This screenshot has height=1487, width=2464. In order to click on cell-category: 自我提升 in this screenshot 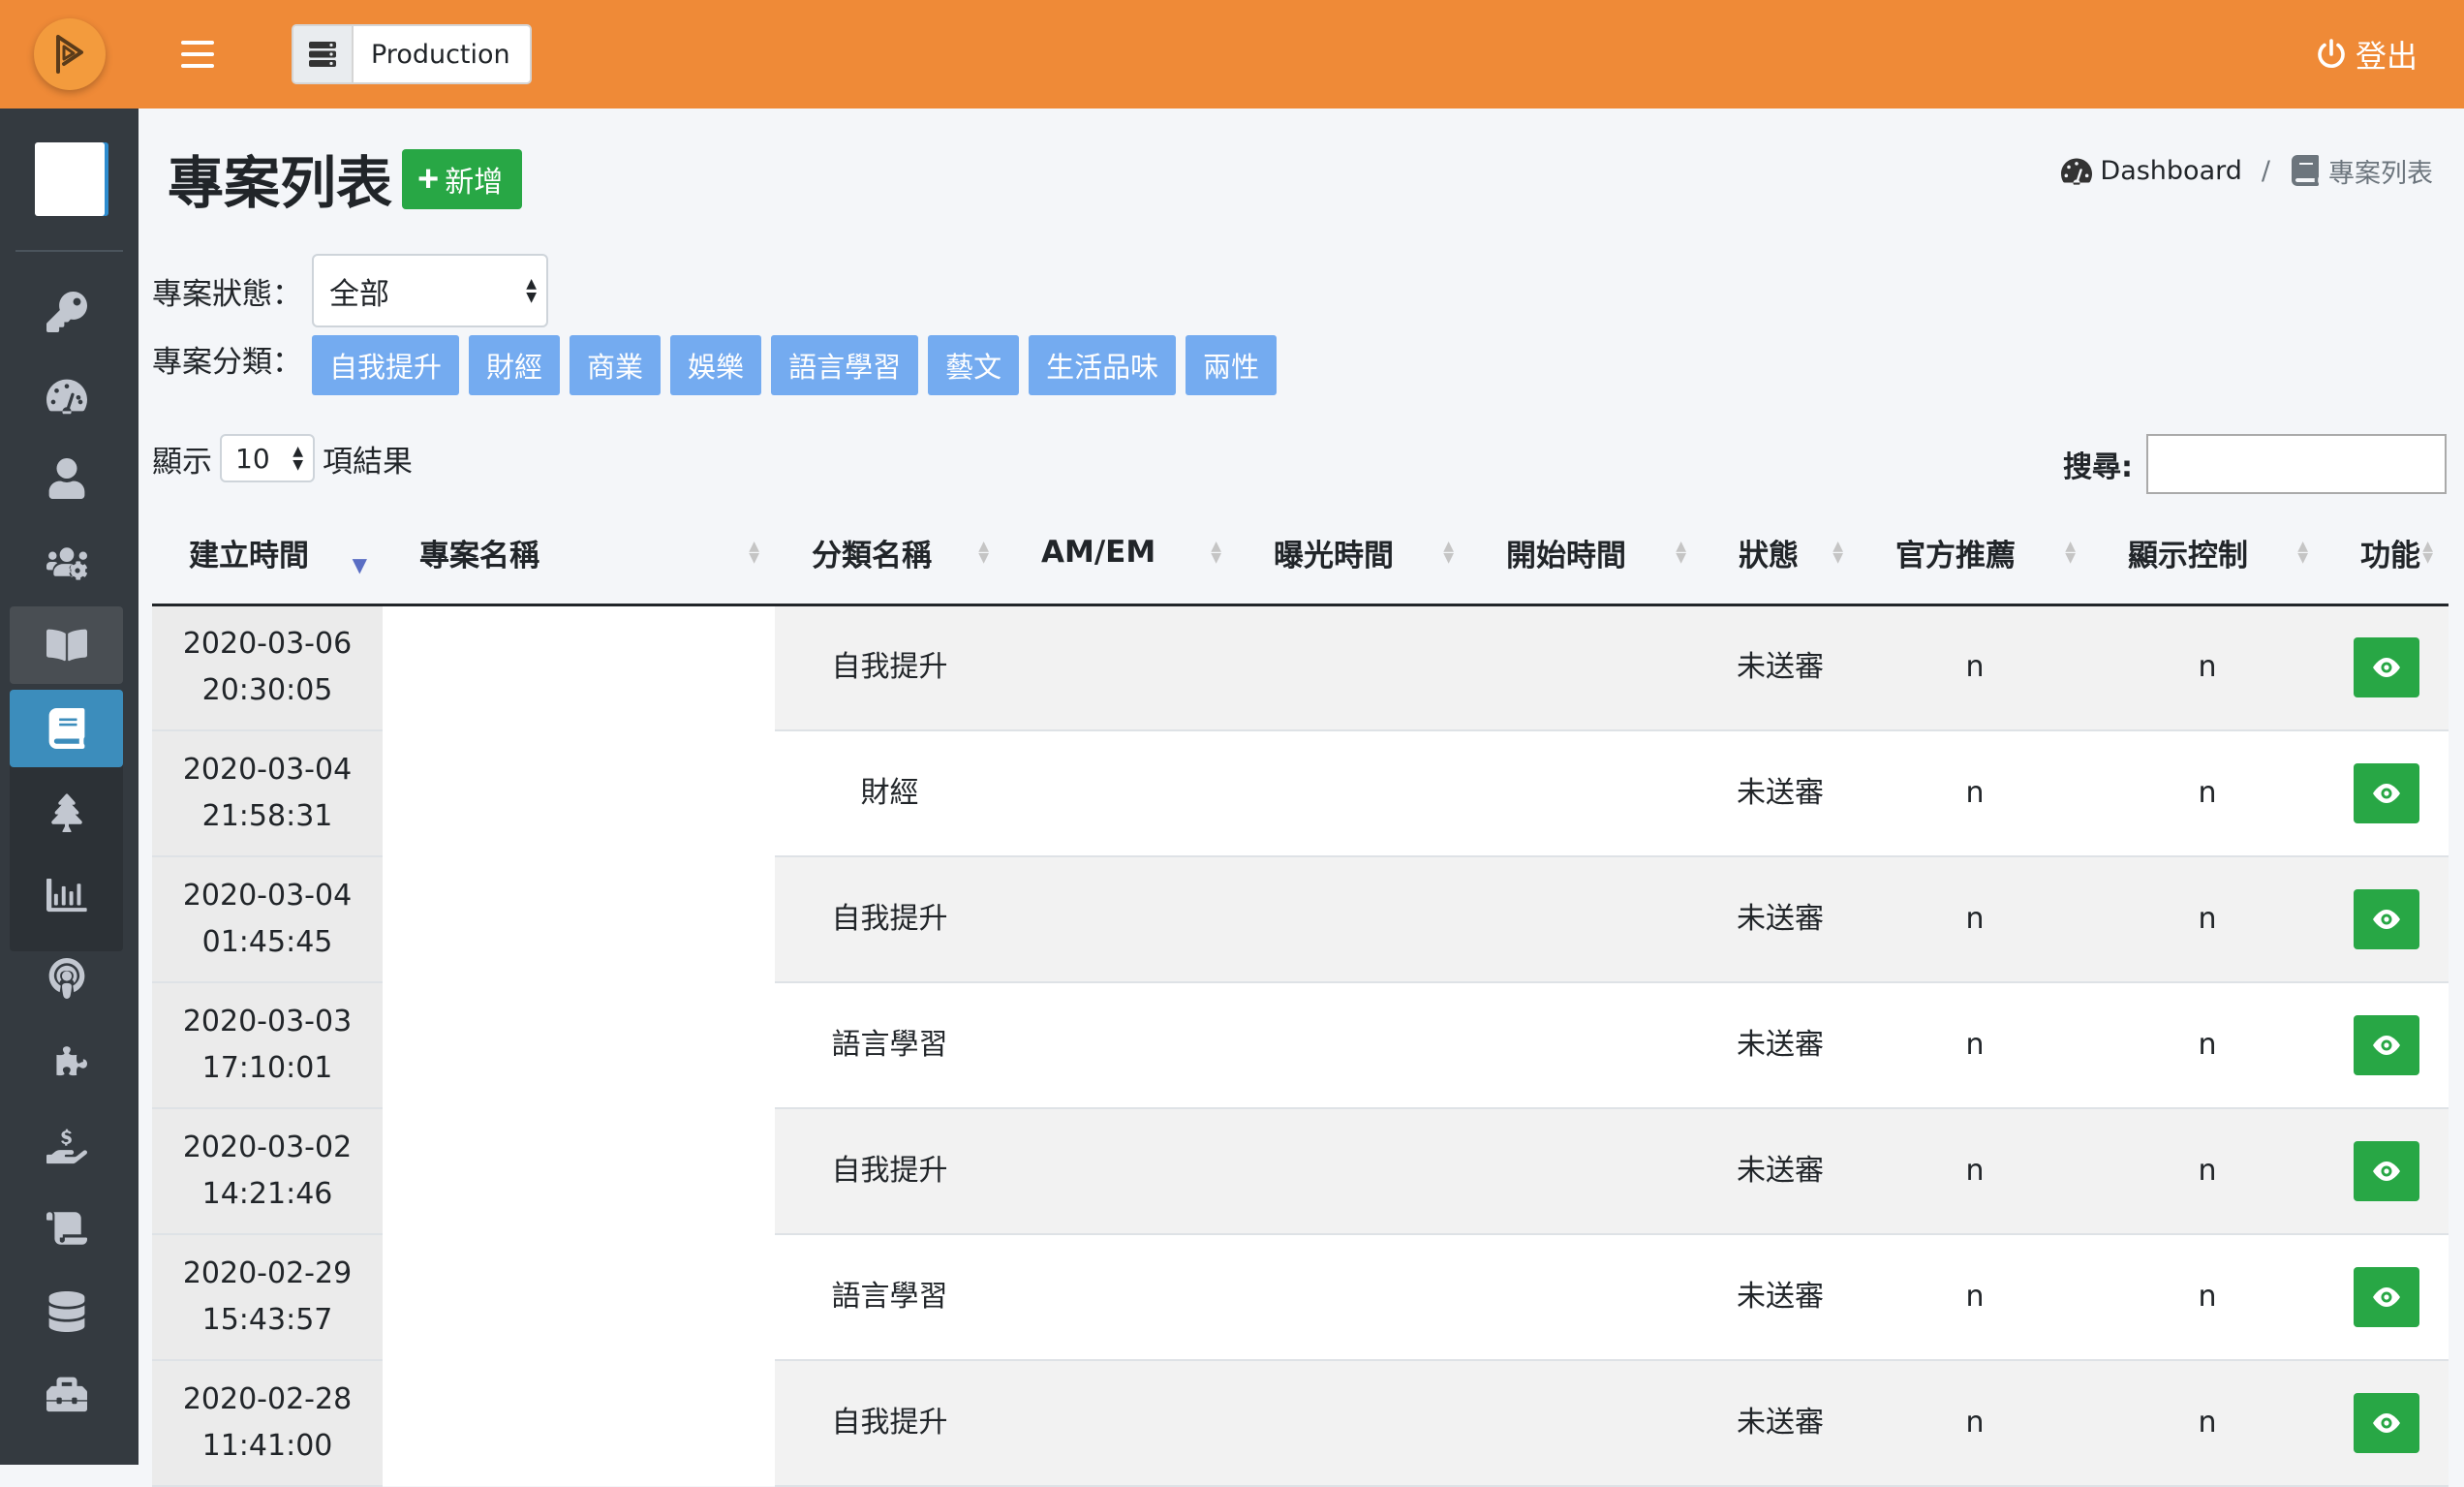, I will do `click(889, 667)`.